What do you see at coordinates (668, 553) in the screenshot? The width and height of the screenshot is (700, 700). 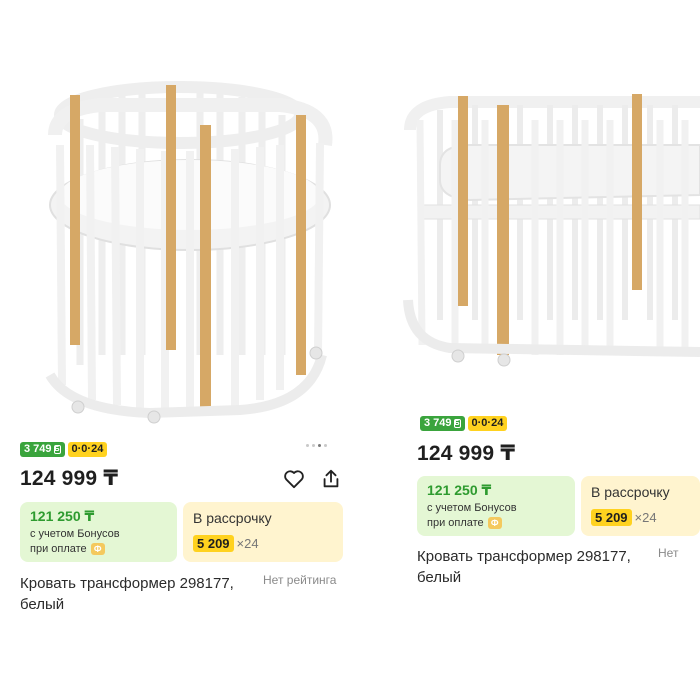 I see `rating-text: Нет` at bounding box center [668, 553].